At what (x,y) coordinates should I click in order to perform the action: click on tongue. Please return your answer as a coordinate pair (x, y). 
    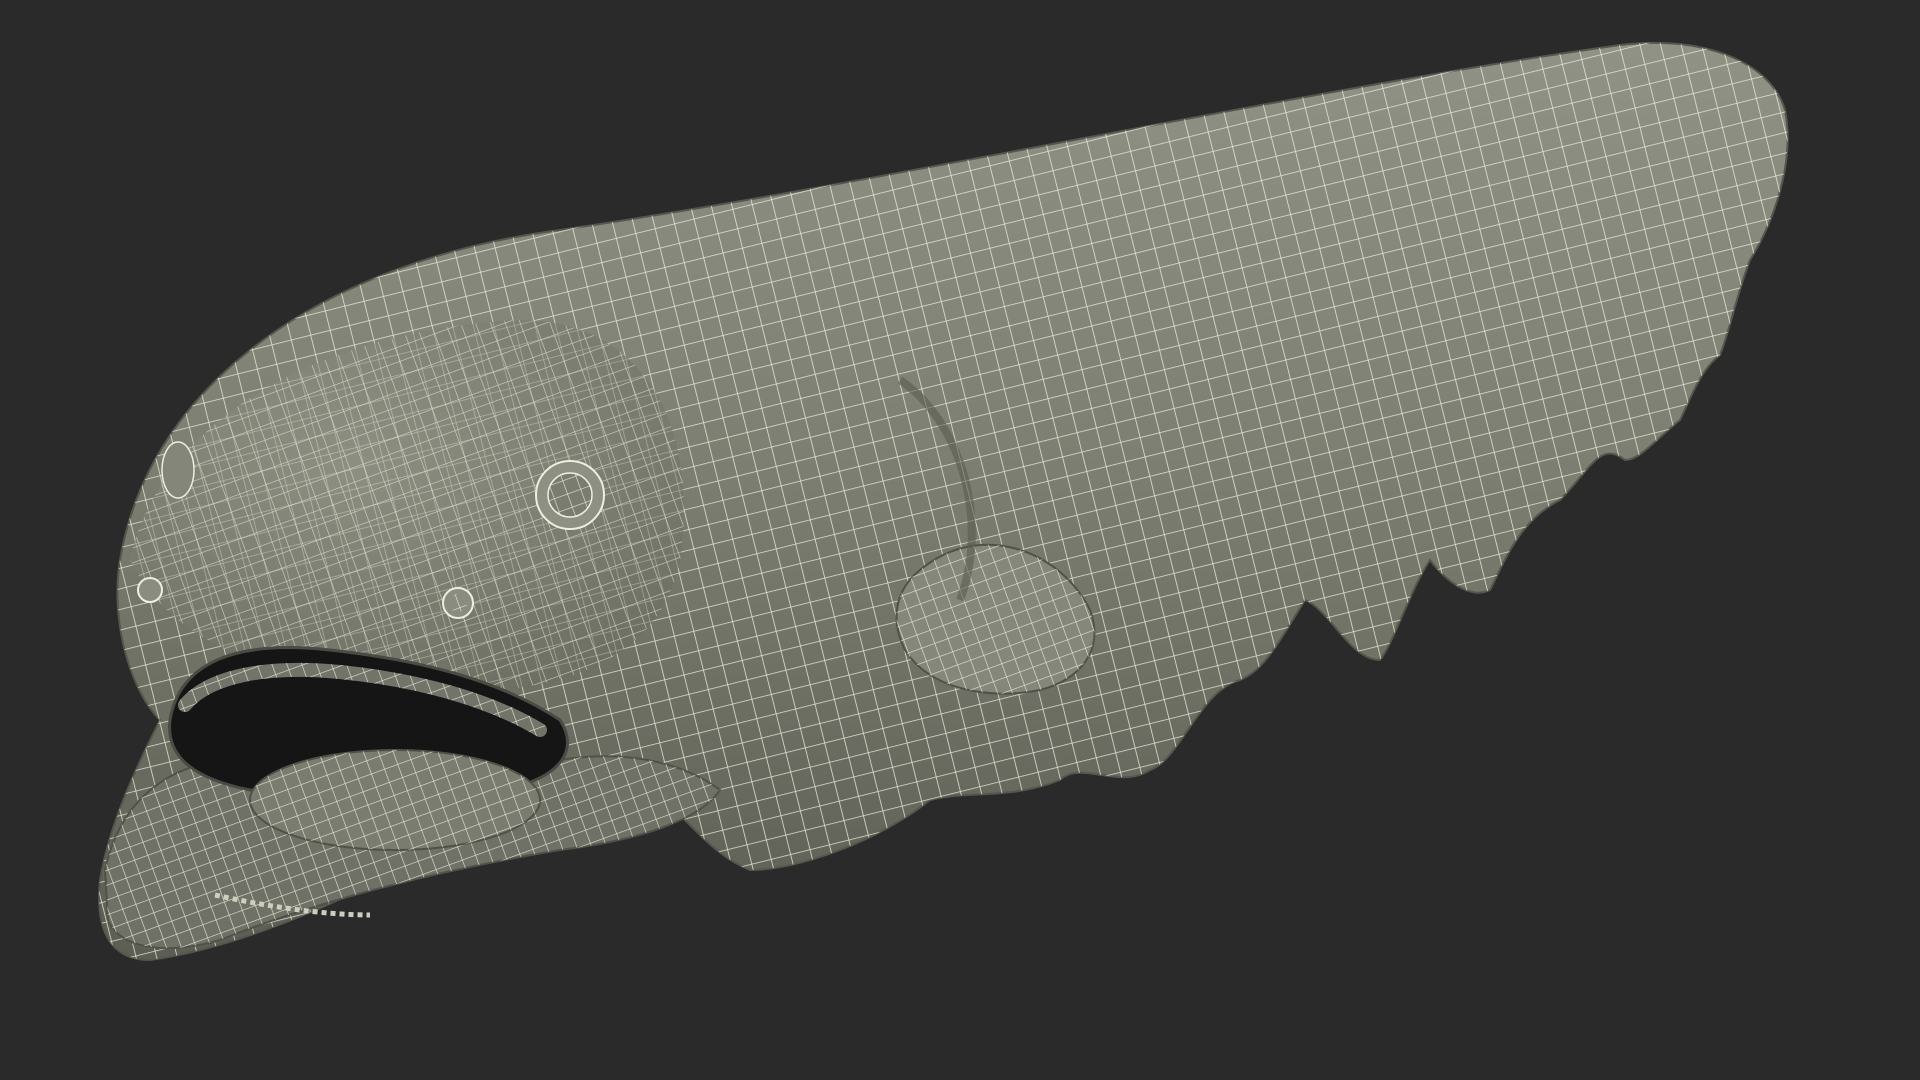
    Looking at the image, I should click on (395, 800).